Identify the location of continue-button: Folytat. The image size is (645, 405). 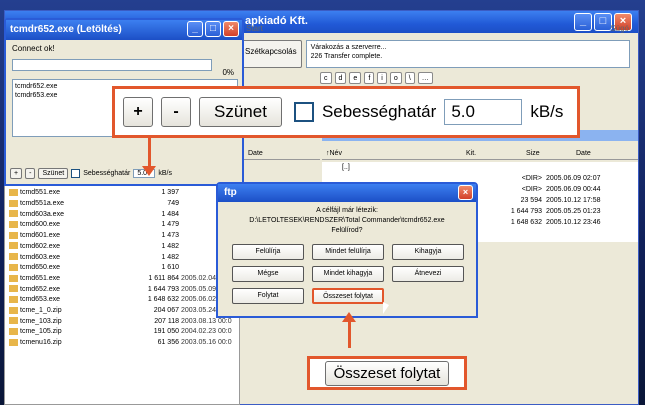
(268, 296).